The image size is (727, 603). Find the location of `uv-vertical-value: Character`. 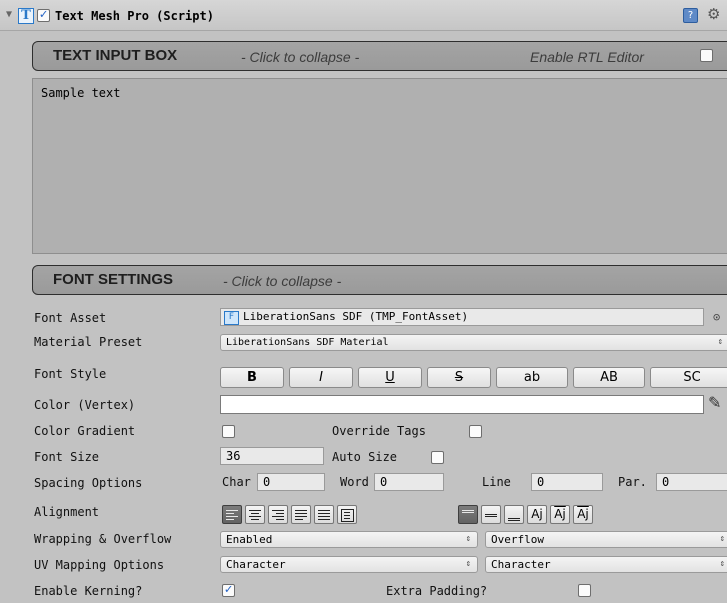

uv-vertical-value: Character is located at coordinates (521, 564).